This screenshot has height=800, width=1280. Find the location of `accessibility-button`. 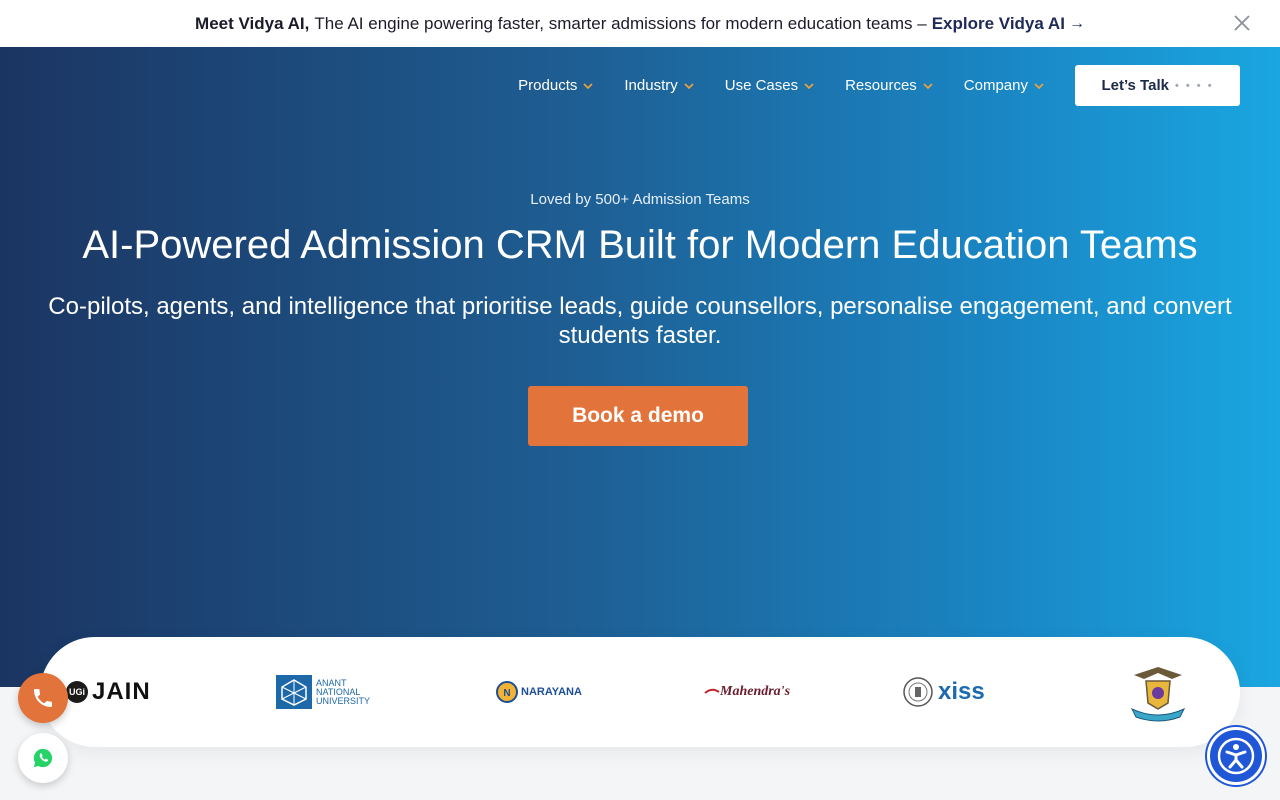

accessibility-button is located at coordinates (1236, 756).